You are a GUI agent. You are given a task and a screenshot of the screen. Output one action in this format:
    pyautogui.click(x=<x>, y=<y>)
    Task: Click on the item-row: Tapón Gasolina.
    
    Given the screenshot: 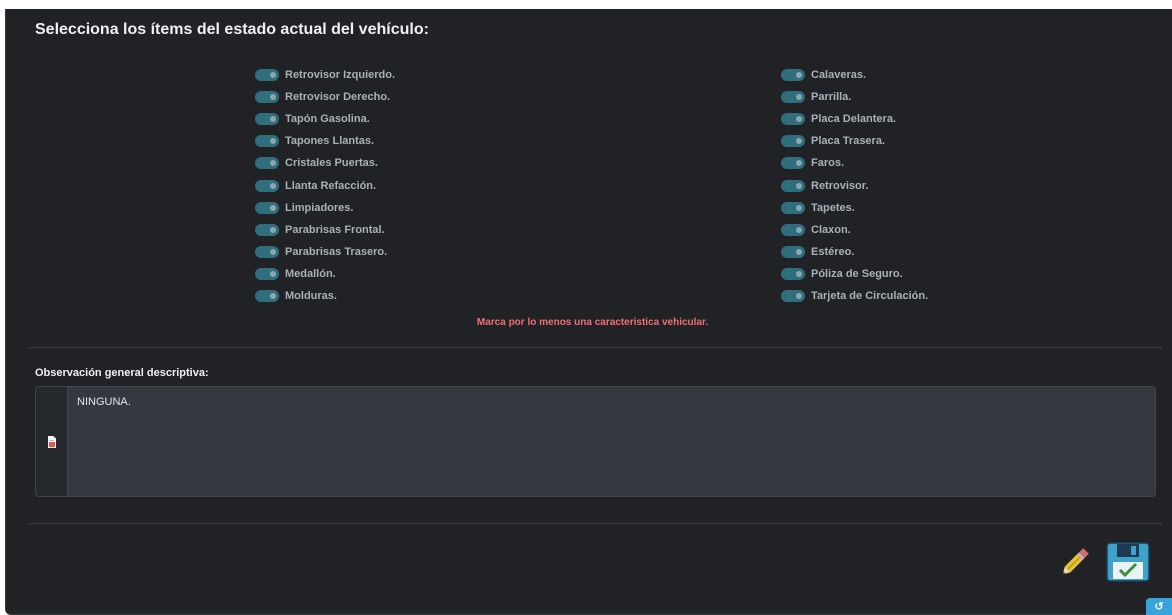 What is the action you would take?
    pyautogui.click(x=325, y=119)
    